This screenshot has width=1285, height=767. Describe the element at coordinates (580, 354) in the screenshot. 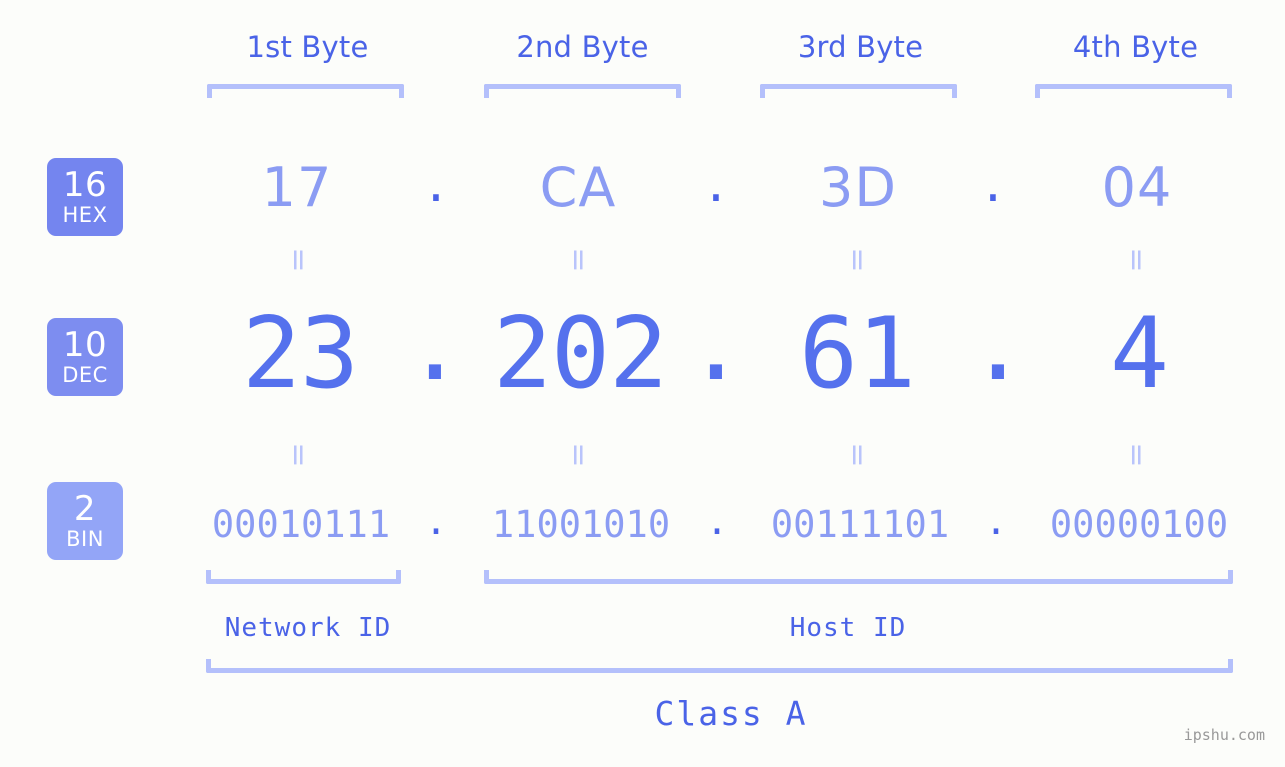

I see `dec-byte-2: 202` at that location.